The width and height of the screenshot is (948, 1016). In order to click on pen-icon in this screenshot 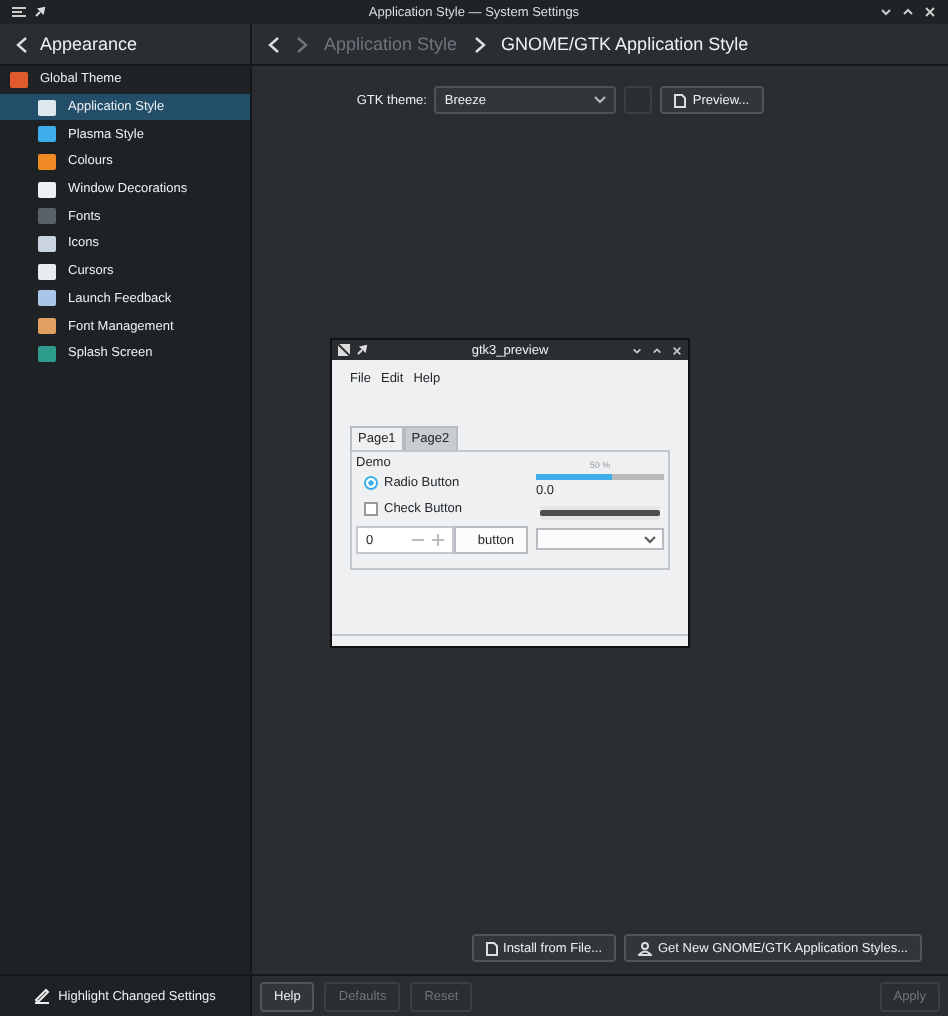, I will do `click(42, 996)`.